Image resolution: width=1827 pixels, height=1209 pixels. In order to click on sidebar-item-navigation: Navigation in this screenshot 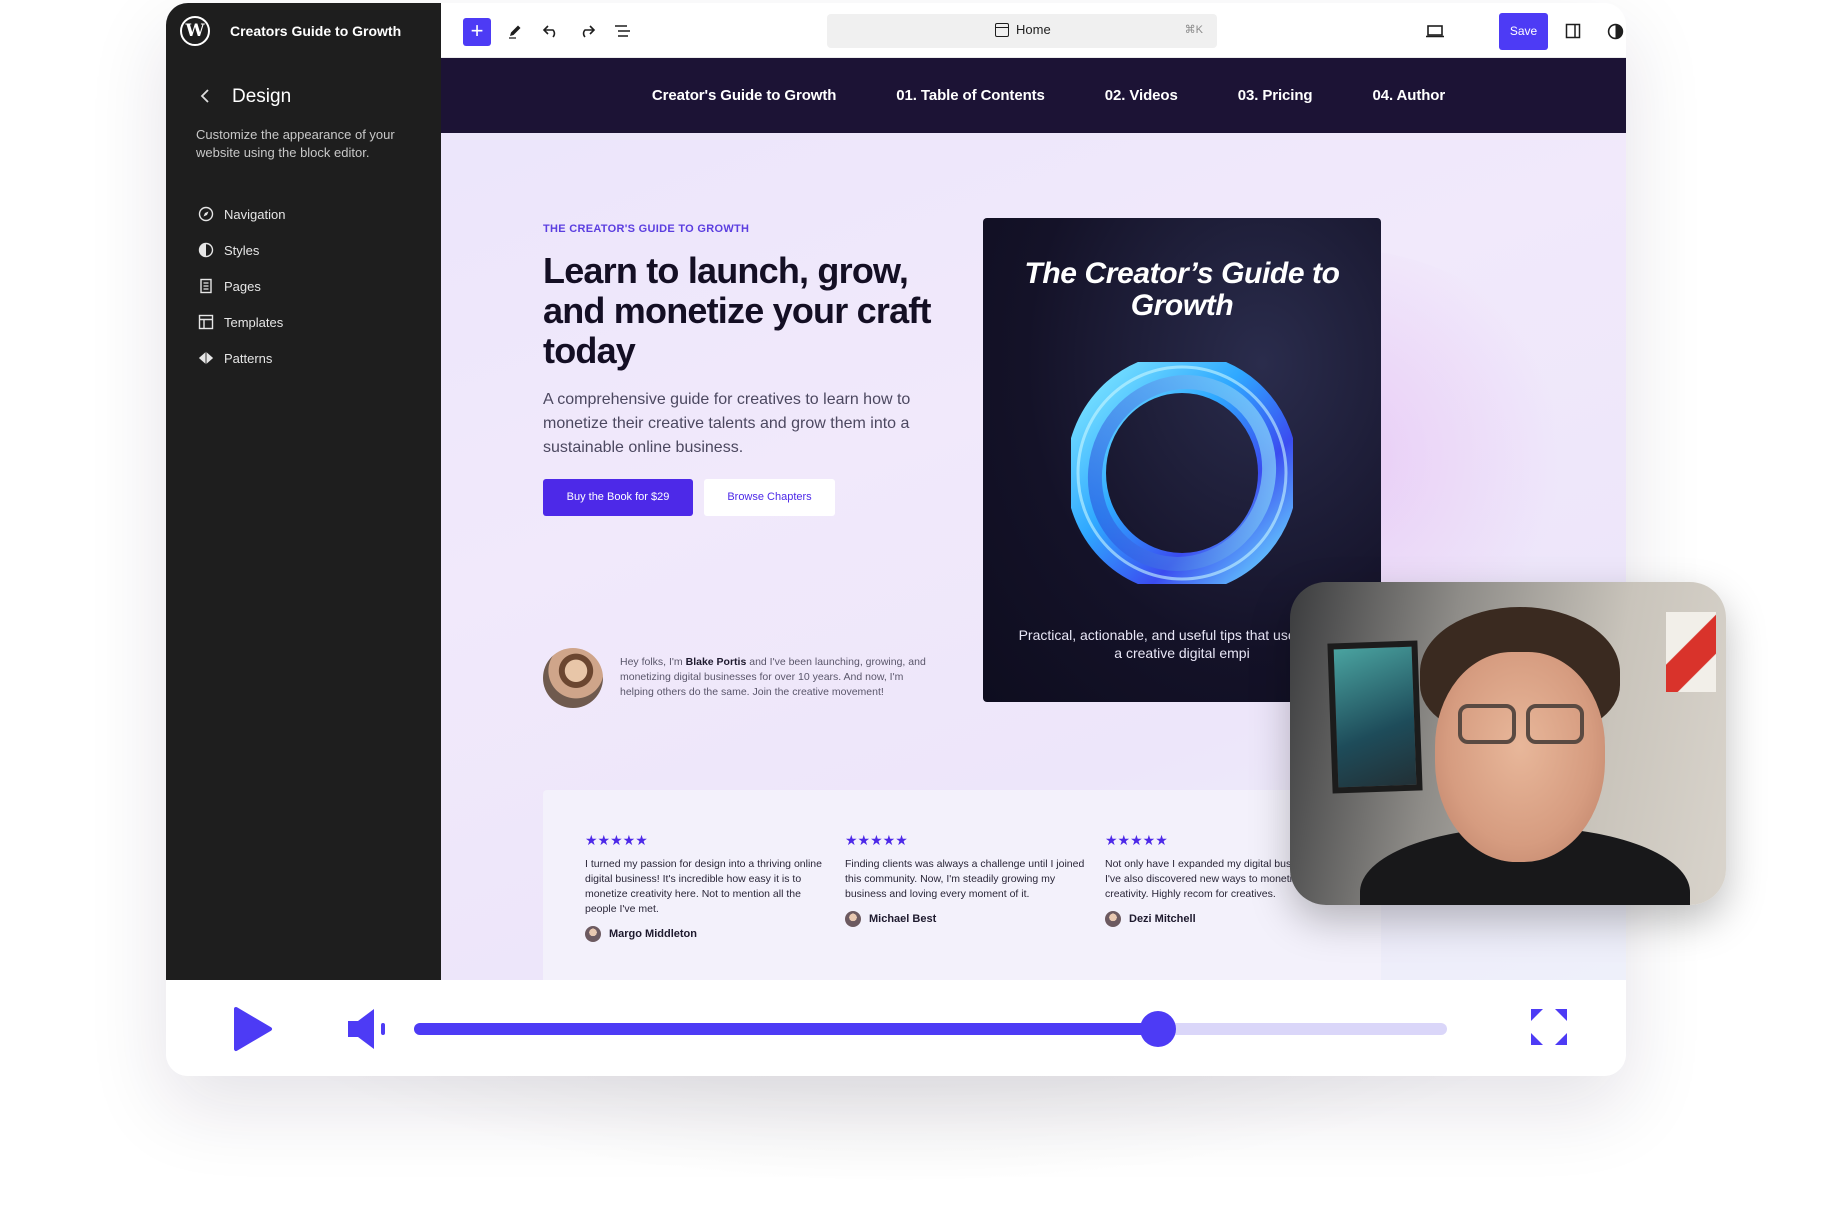, I will do `click(303, 214)`.